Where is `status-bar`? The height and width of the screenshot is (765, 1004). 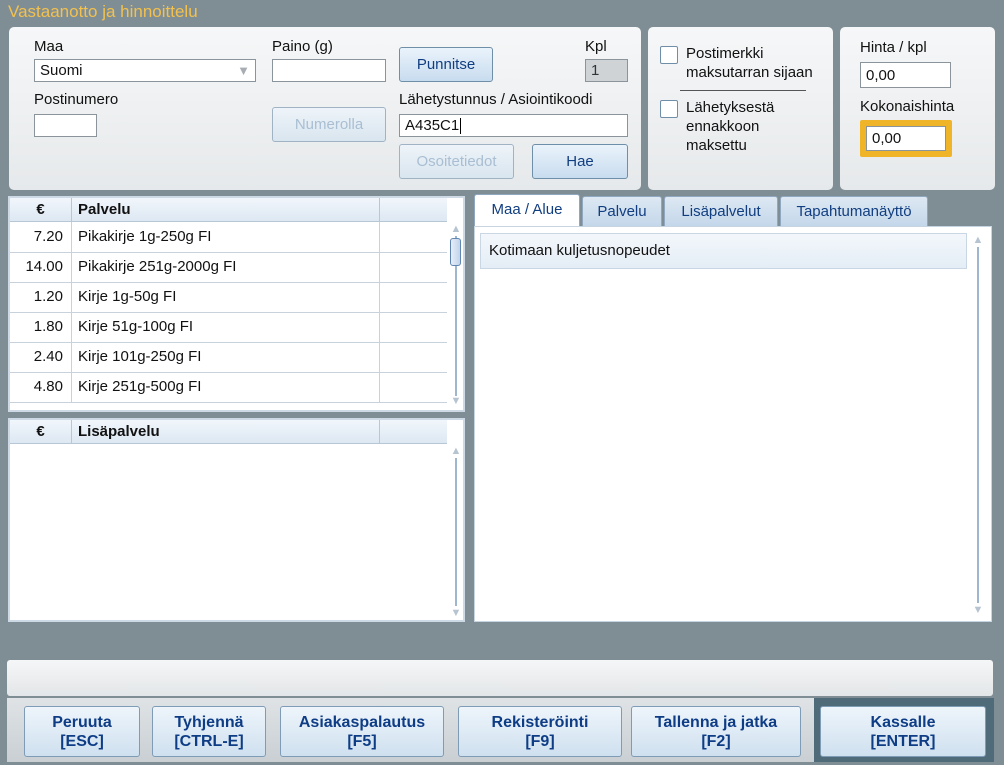
status-bar is located at coordinates (500, 678).